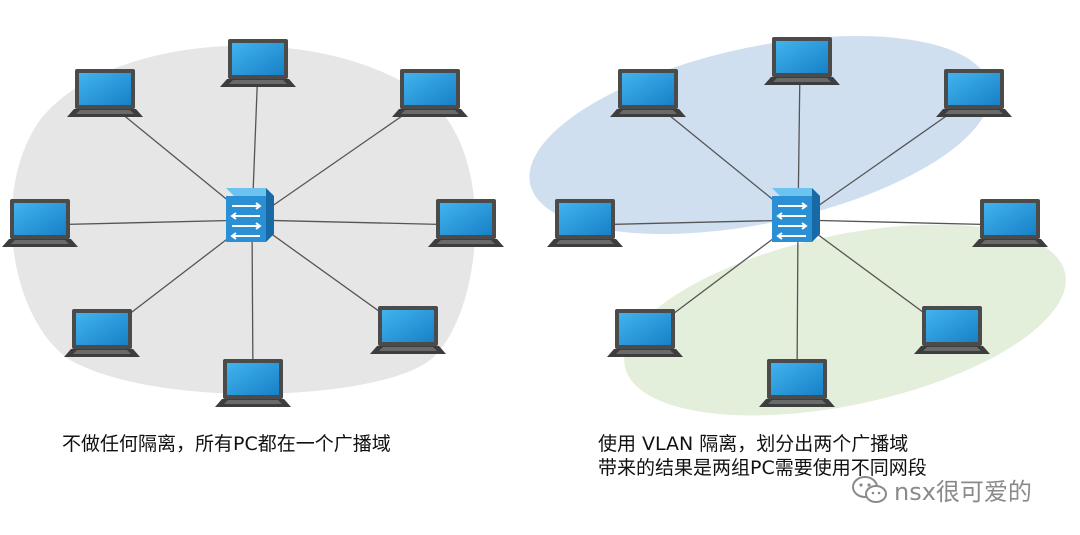 This screenshot has width=1080, height=535. I want to click on watermark-text: nsx很可爱的, so click(963, 492).